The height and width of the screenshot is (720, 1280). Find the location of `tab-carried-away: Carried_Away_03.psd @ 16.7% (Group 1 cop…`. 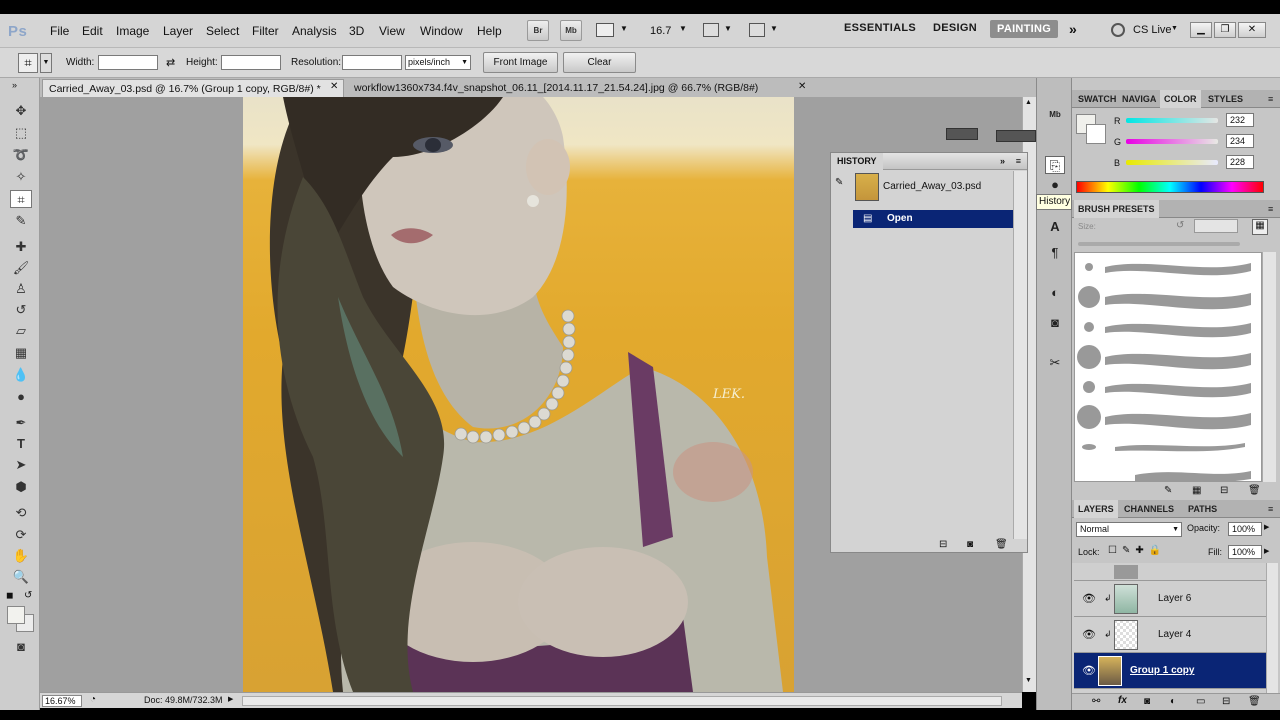

tab-carried-away: Carried_Away_03.psd @ 16.7% (Group 1 cop… is located at coordinates (193, 88).